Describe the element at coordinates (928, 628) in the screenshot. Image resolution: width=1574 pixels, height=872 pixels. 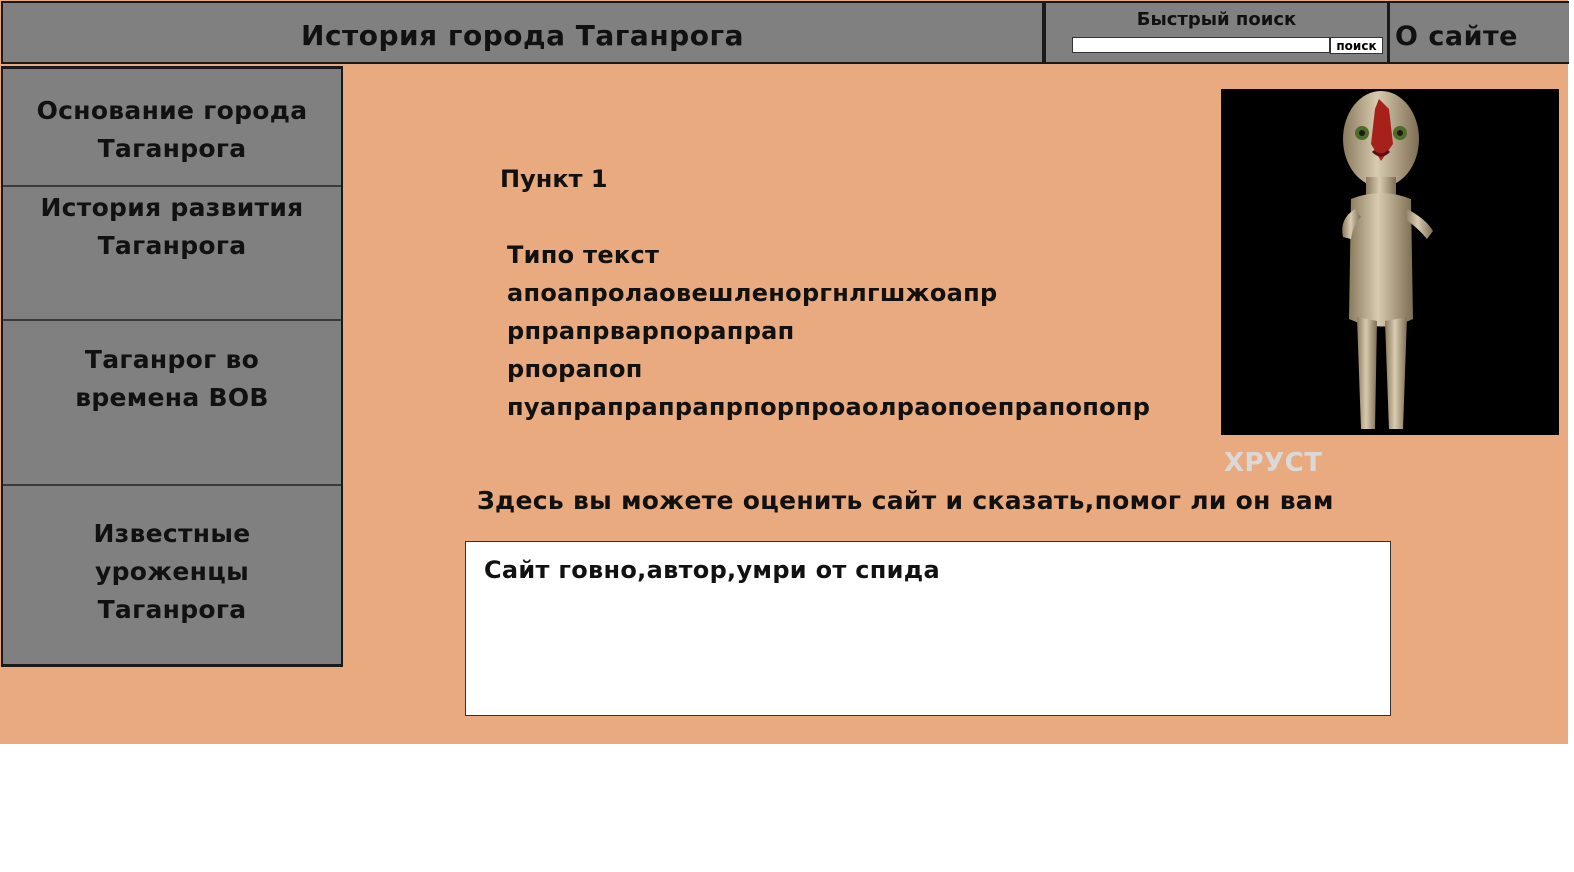
I see `feedback-textarea: Сайт говно,автор,умри от спида` at that location.